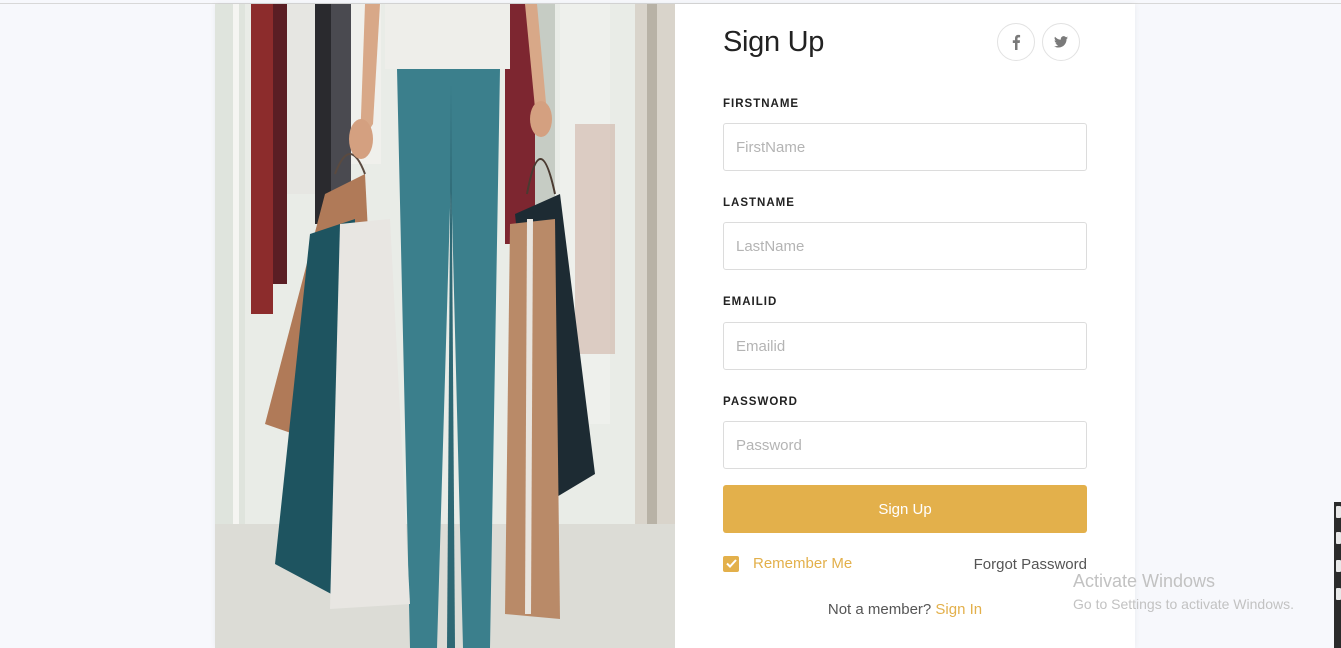 The height and width of the screenshot is (648, 1341). Describe the element at coordinates (1183, 604) in the screenshot. I see `watermark-subtitle: Go to Settings to activate Windows.` at that location.